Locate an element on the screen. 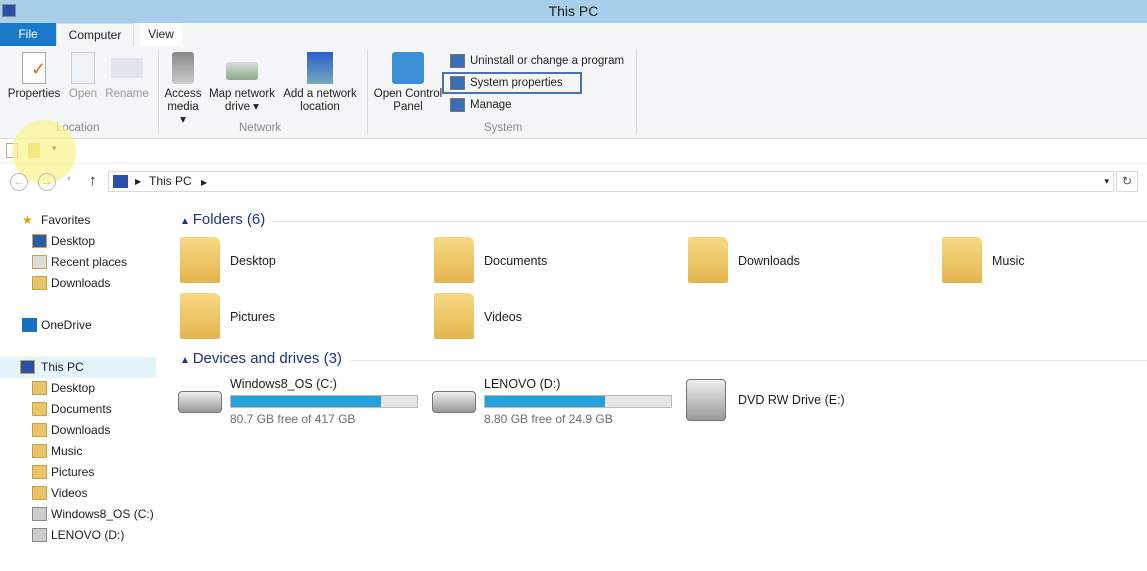 This screenshot has width=1147, height=571. title-bar: This PC is located at coordinates (573, 11).